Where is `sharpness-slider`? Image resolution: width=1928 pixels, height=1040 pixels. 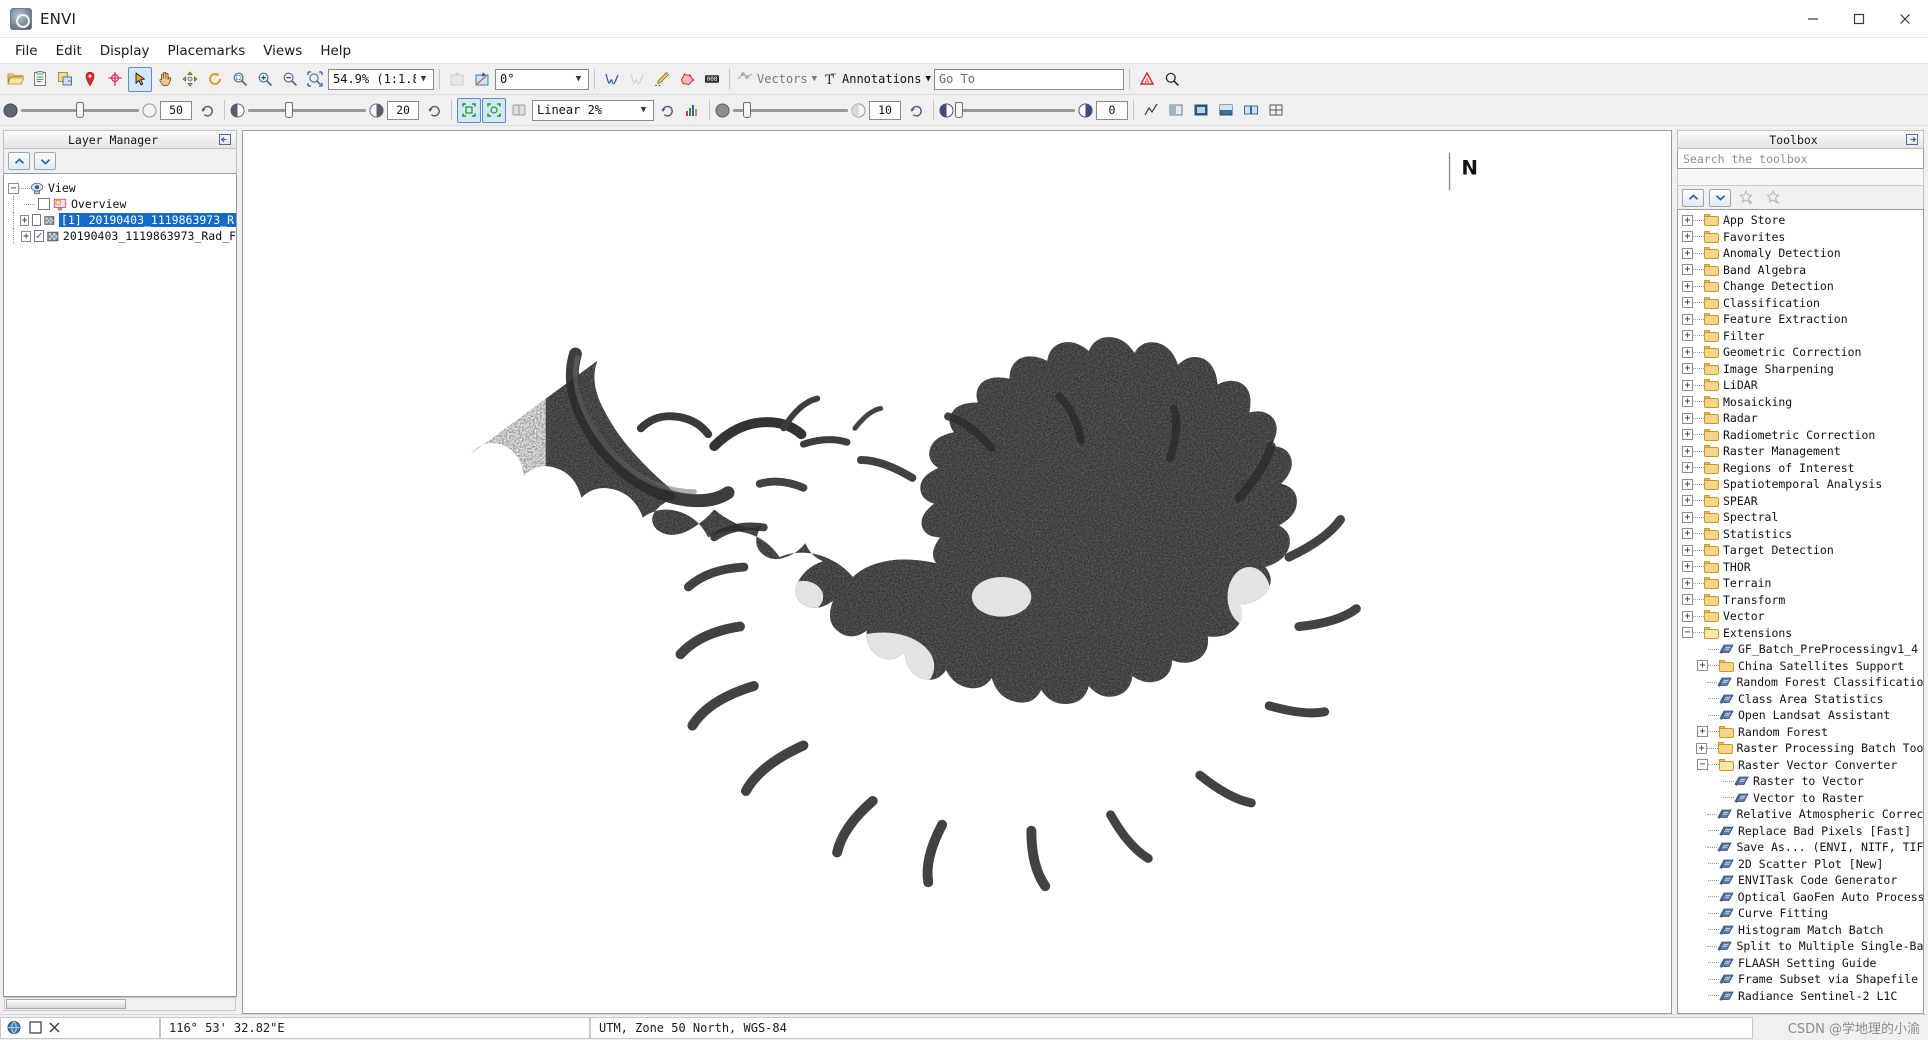 sharpness-slider is located at coordinates (790, 109).